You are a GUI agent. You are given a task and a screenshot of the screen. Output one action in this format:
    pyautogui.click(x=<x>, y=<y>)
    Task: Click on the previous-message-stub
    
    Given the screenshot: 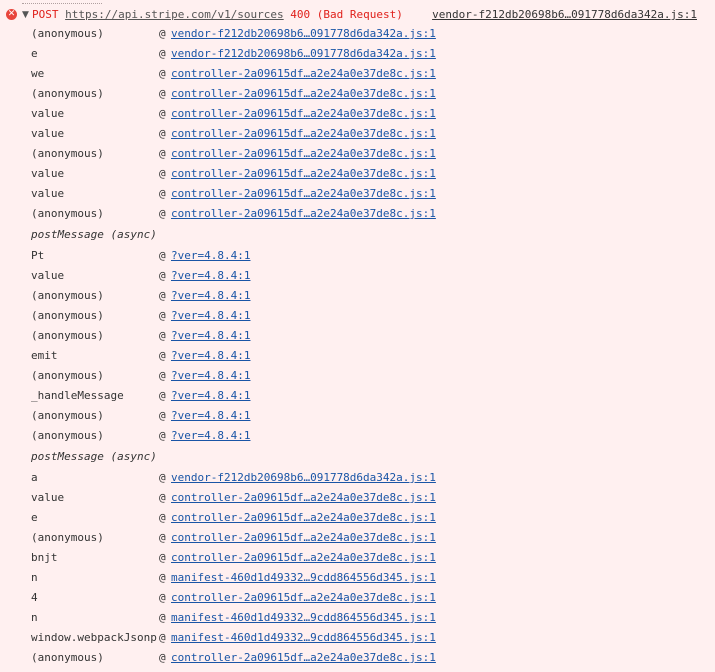 What is the action you would take?
    pyautogui.click(x=62, y=2)
    